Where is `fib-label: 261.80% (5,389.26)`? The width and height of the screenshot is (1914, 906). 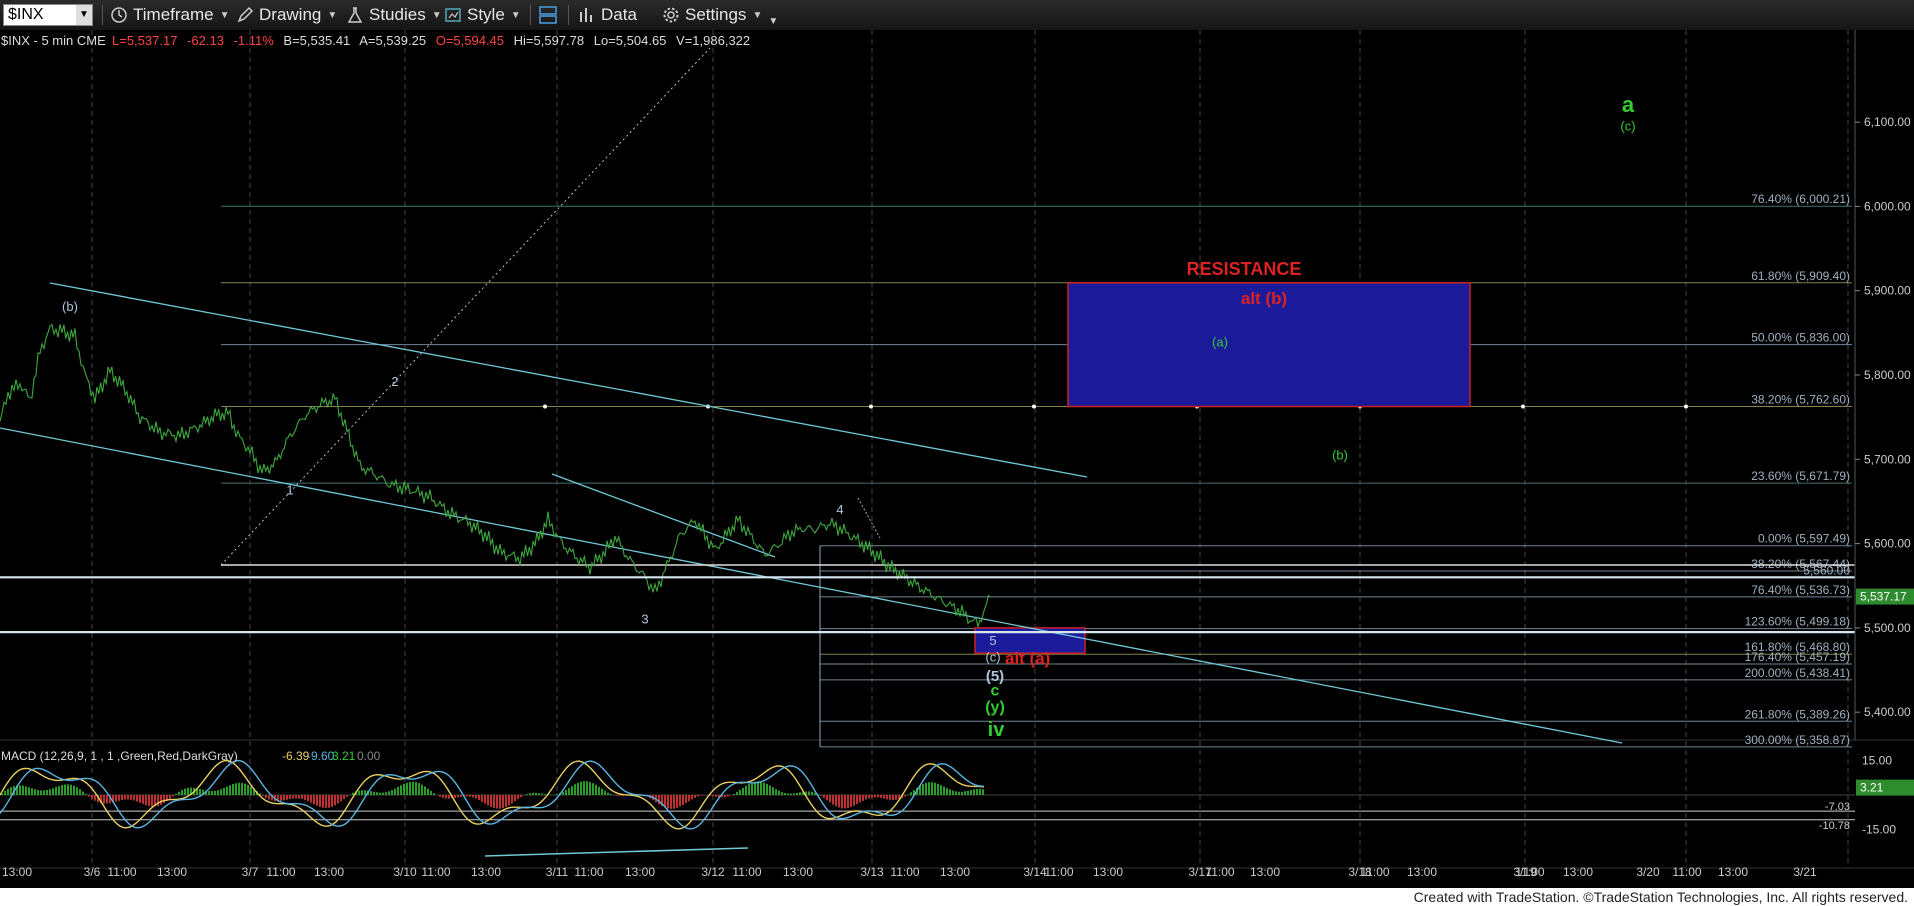 fib-label: 261.80% (5,389.26) is located at coordinates (1797, 714).